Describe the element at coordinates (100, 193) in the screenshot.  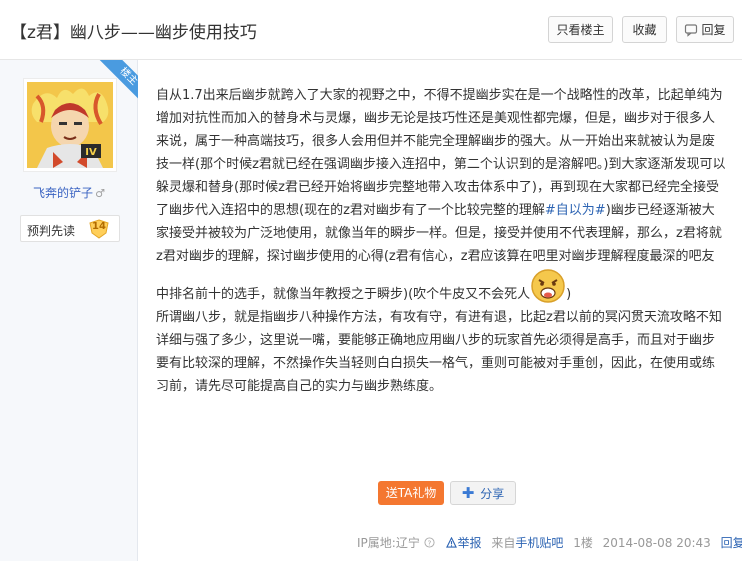
I see `gender-icon: ♂` at that location.